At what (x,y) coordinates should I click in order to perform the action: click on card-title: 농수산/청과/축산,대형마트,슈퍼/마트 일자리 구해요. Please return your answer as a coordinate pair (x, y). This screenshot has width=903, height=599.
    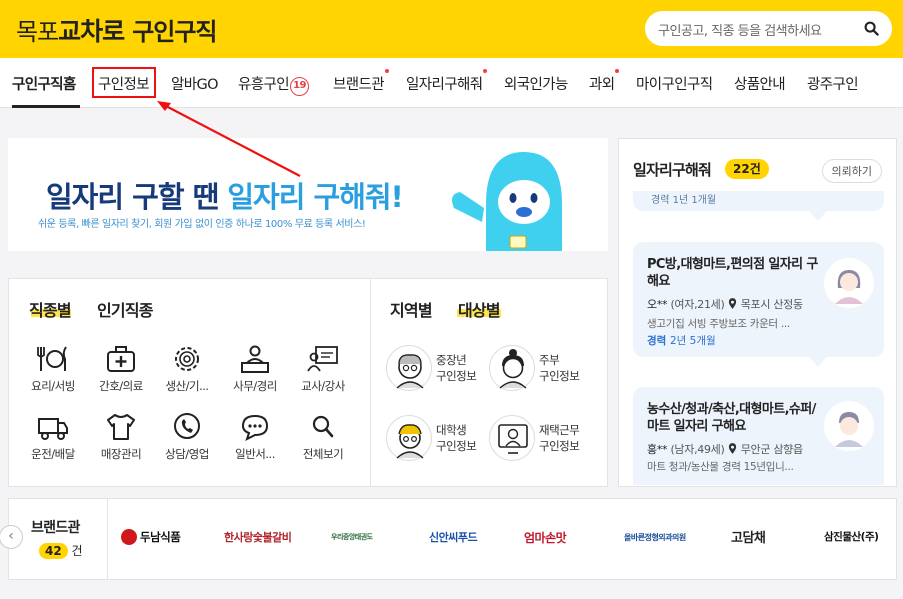
    Looking at the image, I should click on (731, 418).